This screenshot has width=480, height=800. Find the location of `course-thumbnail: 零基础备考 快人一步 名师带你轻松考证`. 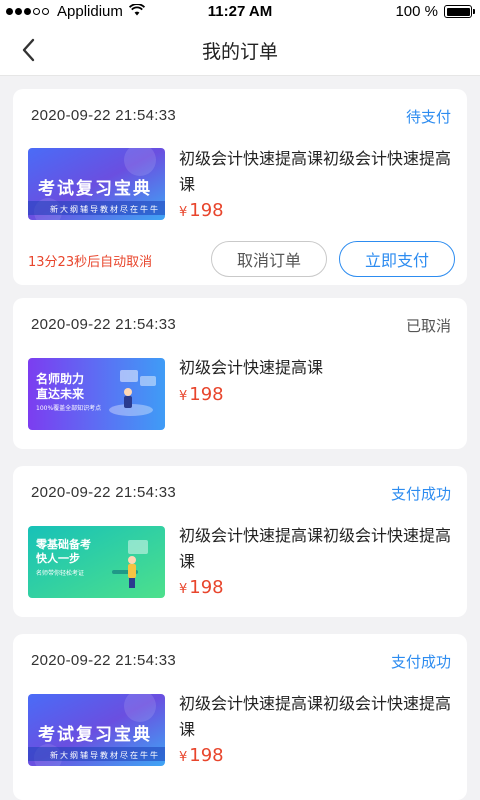

course-thumbnail: 零基础备考 快人一步 名师带你轻松考证 is located at coordinates (96, 562).